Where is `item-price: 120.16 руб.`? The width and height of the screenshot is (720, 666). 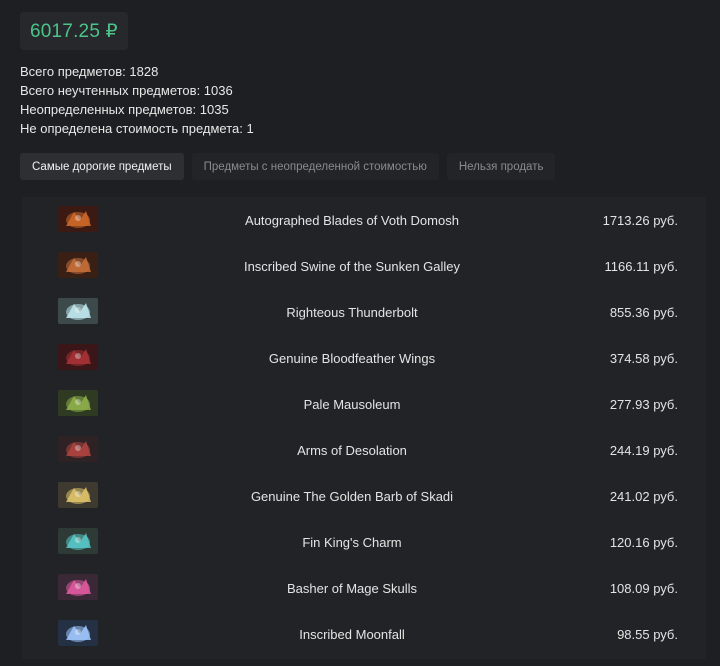 item-price: 120.16 руб. is located at coordinates (643, 542).